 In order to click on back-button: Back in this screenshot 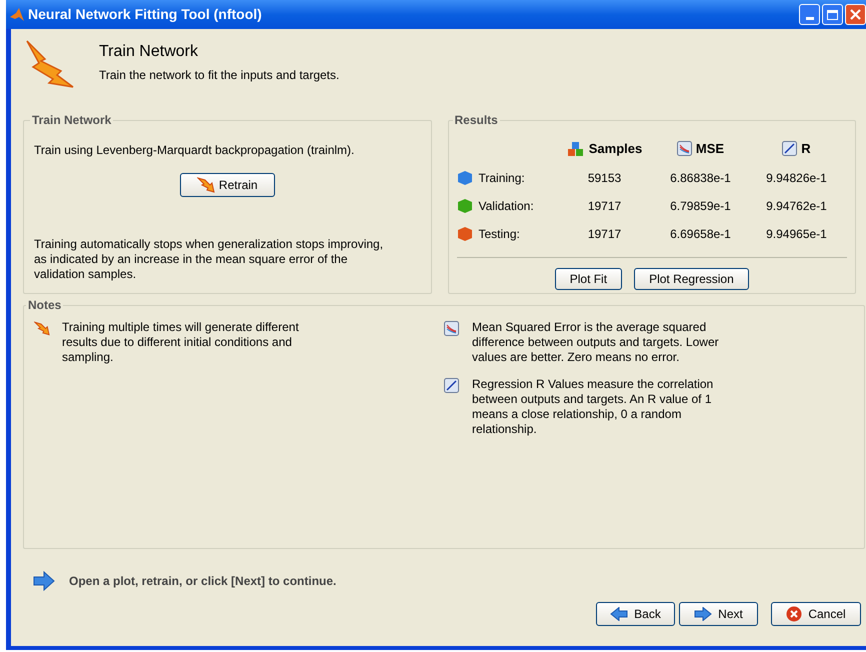, I will do `click(635, 614)`.